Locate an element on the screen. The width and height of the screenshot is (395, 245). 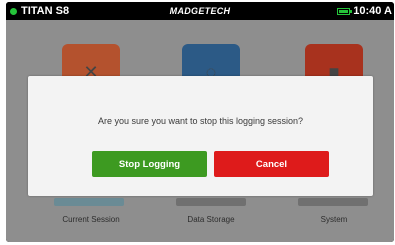
clock: 10:40 A is located at coordinates (372, 11).